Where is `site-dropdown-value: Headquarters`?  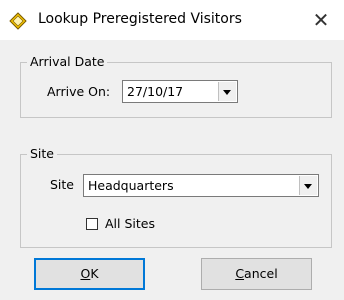
site-dropdown-value: Headquarters is located at coordinates (131, 185).